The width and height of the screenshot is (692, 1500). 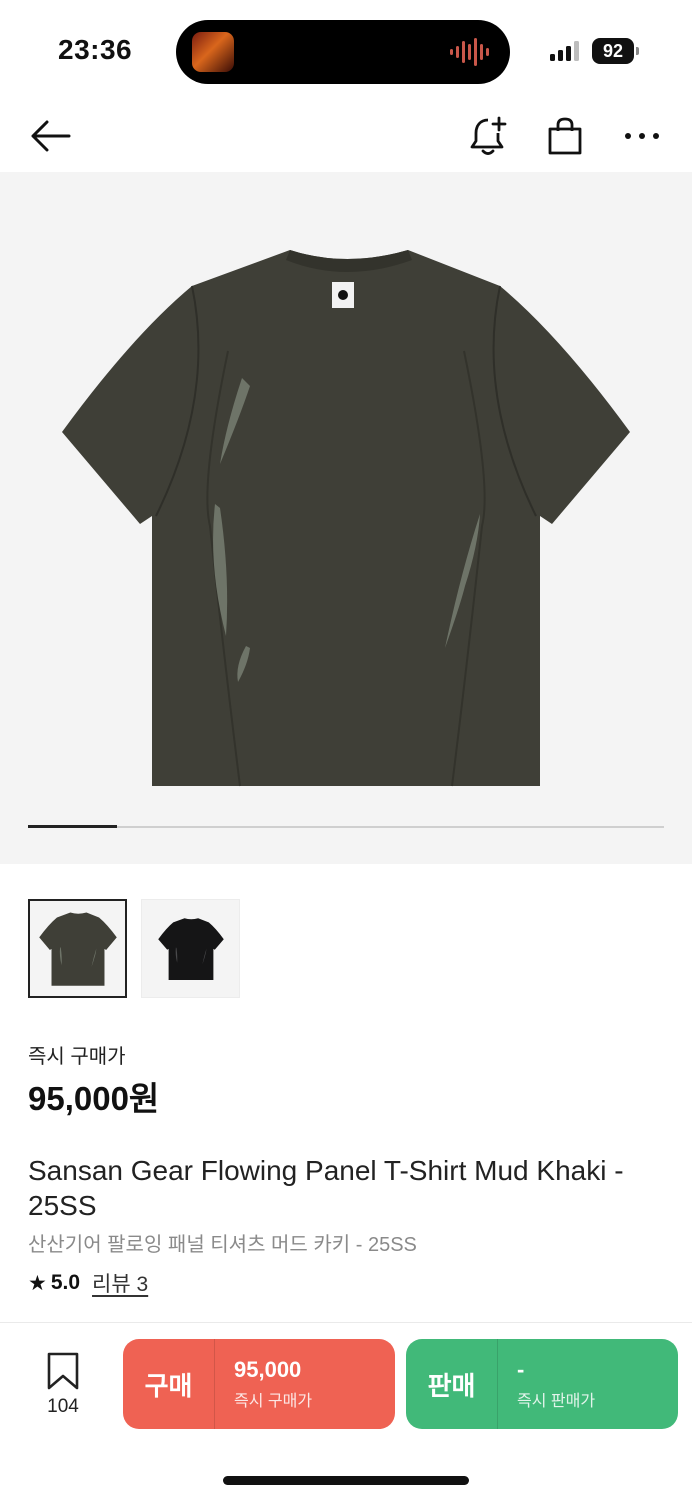 I want to click on instant-buy-price: 95,000원, so click(x=94, y=1098).